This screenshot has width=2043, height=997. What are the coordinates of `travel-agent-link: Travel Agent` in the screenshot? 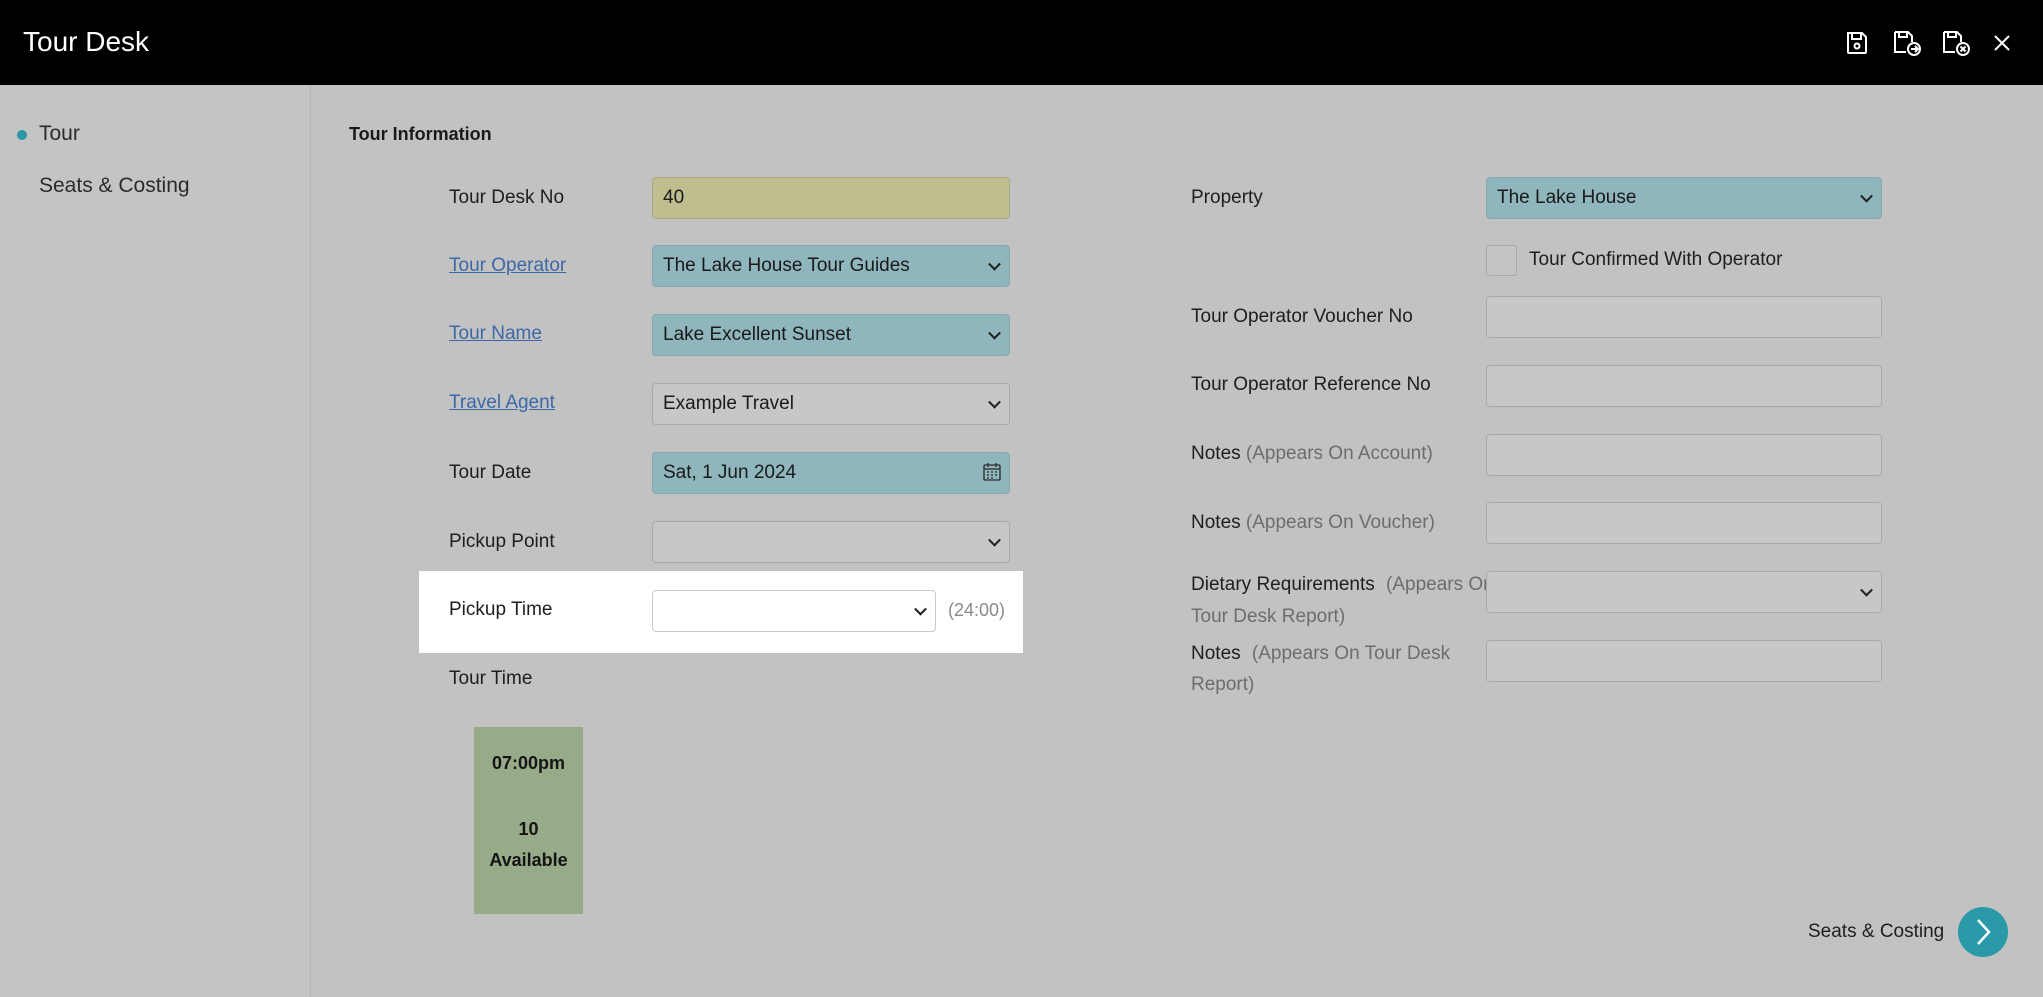 It's located at (502, 403).